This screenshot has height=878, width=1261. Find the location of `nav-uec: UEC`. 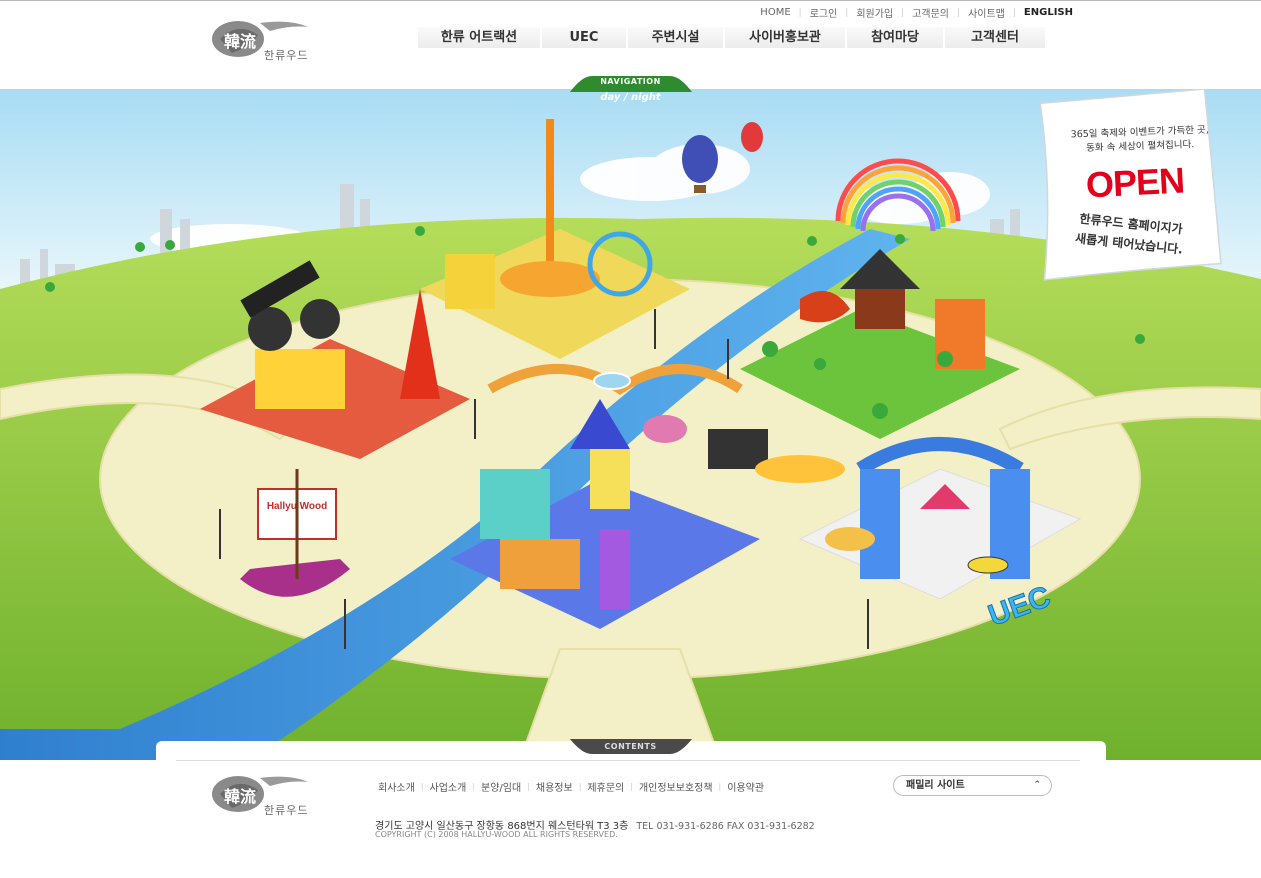

nav-uec: UEC is located at coordinates (585, 37).